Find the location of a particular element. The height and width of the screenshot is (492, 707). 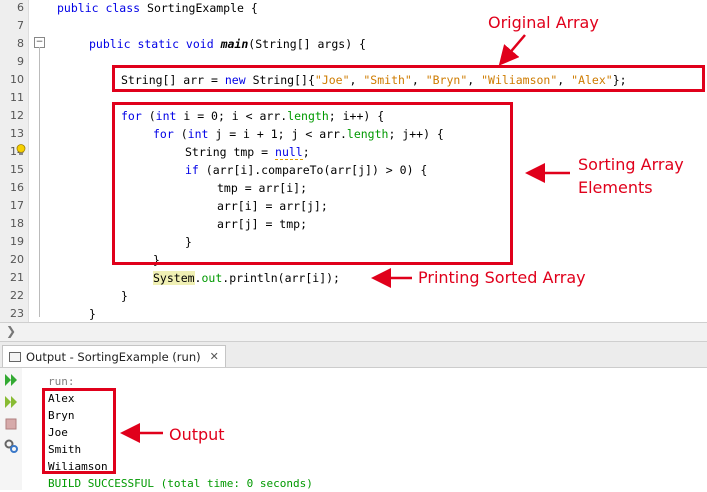

line-number: 23 is located at coordinates (17, 313).